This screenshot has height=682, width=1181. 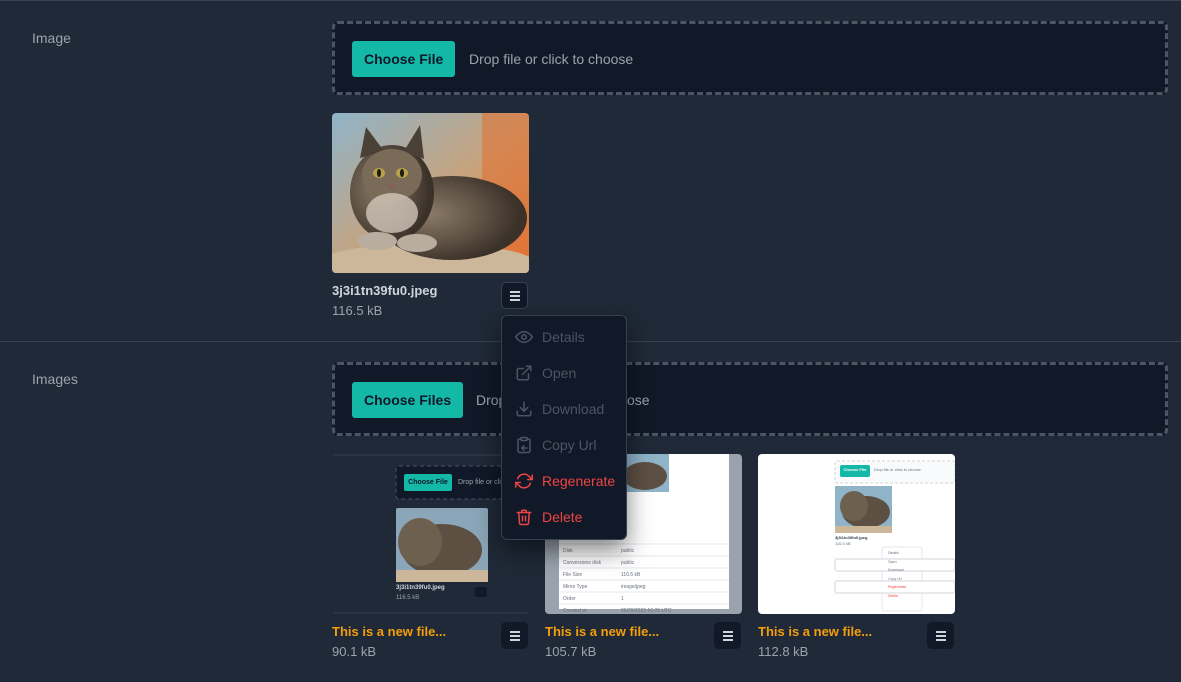 I want to click on image-field-label: Image, so click(x=51, y=38).